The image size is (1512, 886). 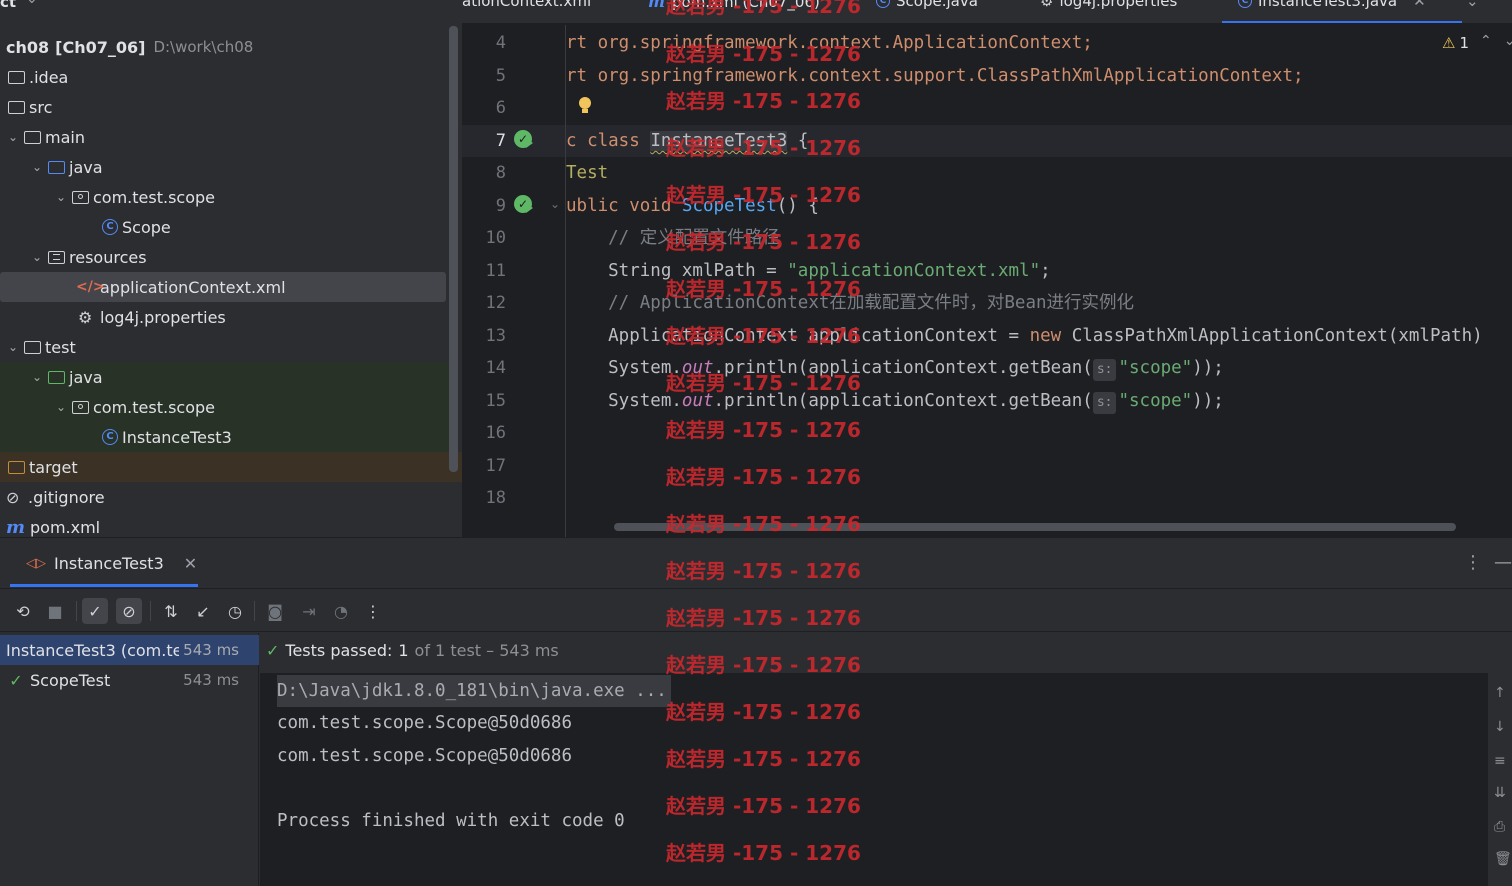 I want to click on test-result-instancetest3: InstanceTest3 (com.te: 543 ms, so click(x=129, y=650).